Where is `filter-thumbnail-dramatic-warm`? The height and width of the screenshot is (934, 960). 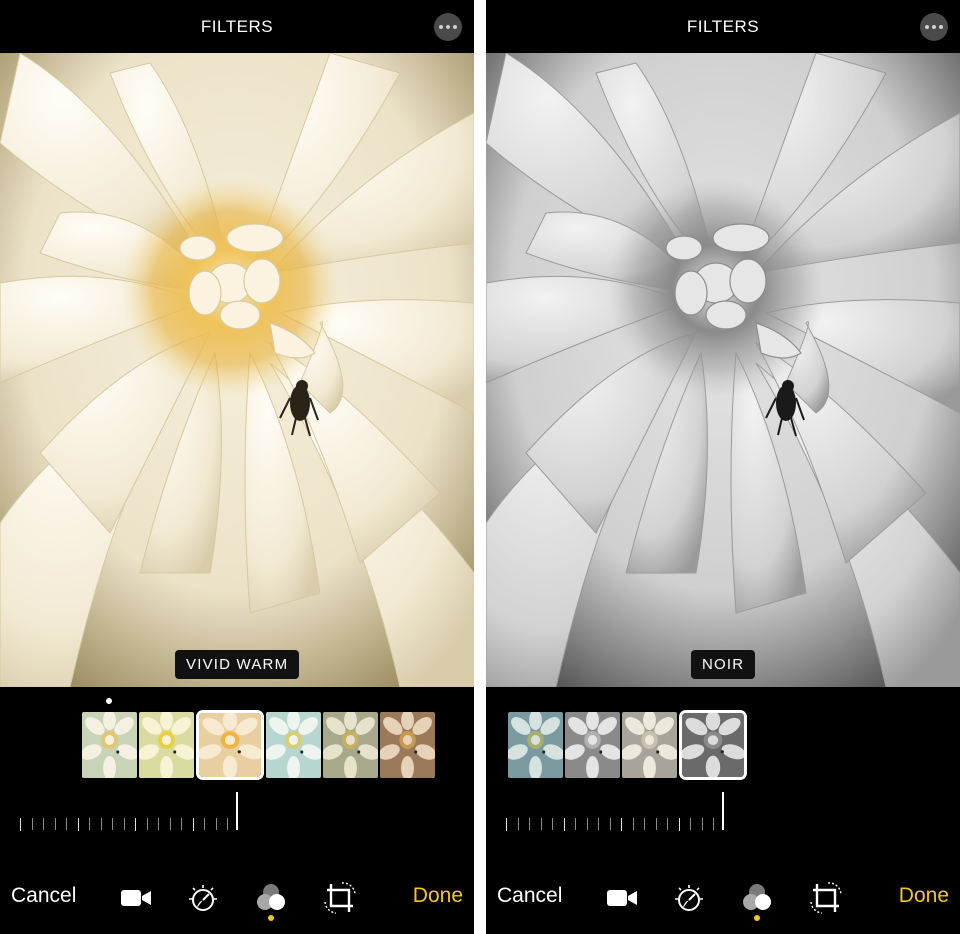
filter-thumbnail-dramatic-warm is located at coordinates (407, 745).